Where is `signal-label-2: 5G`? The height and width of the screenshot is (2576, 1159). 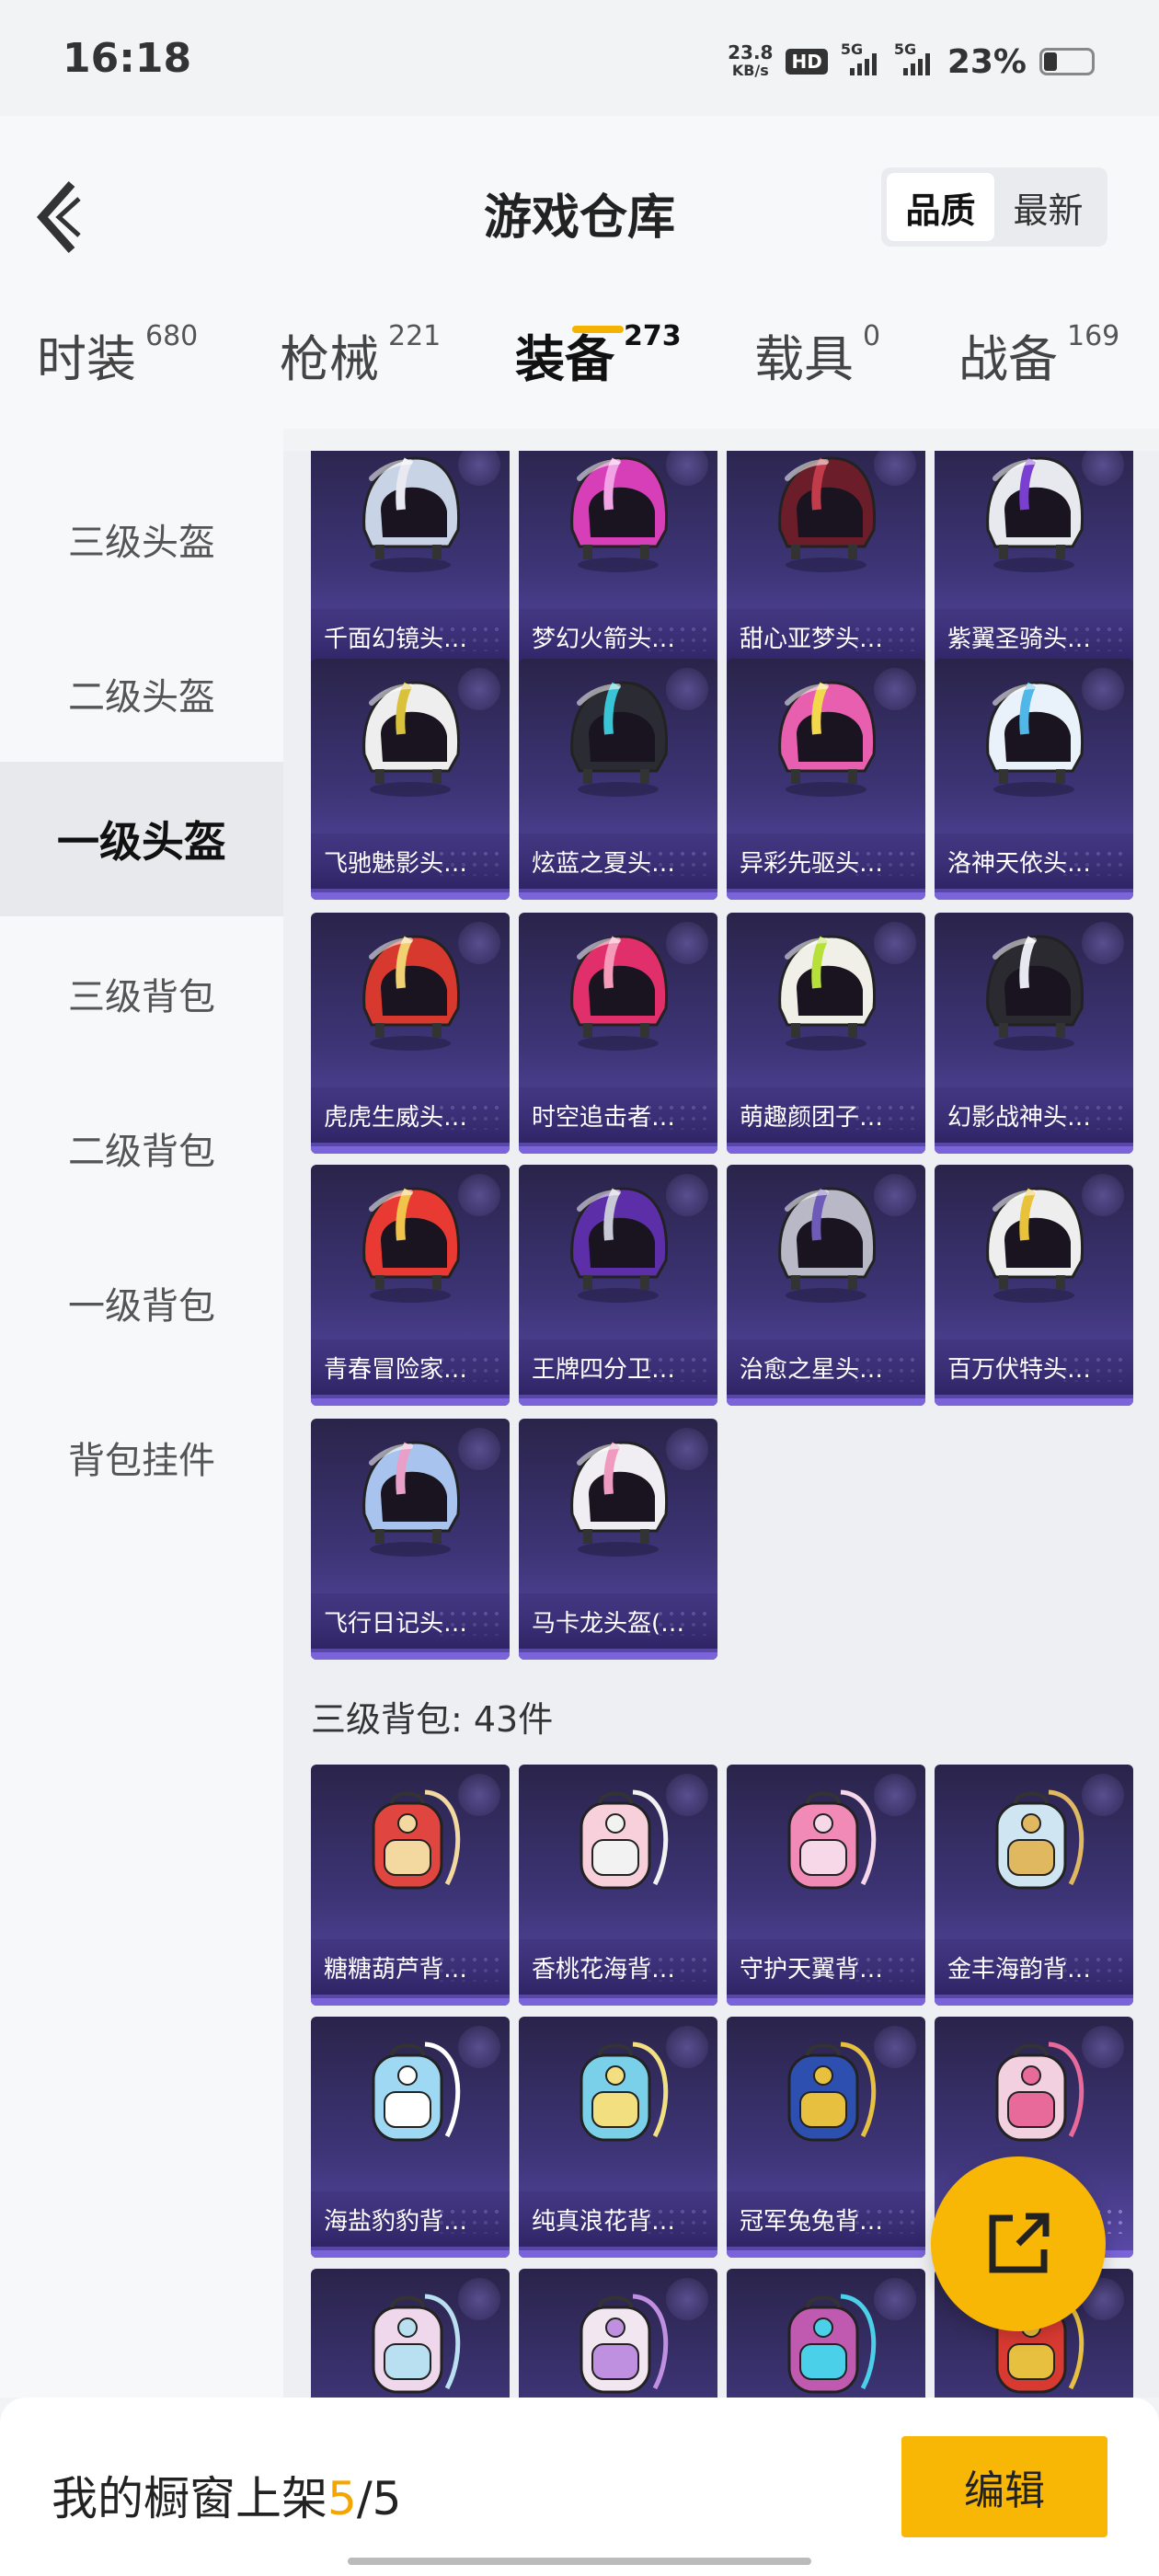
signal-label-2: 5G is located at coordinates (905, 49).